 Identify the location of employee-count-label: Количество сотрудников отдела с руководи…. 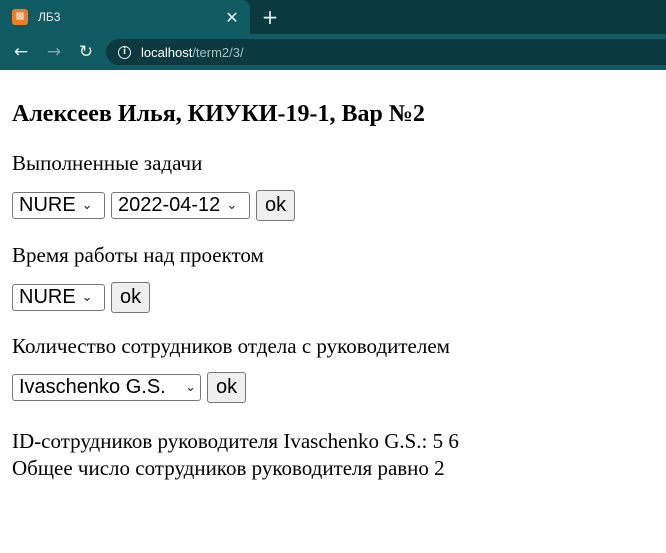
(231, 346).